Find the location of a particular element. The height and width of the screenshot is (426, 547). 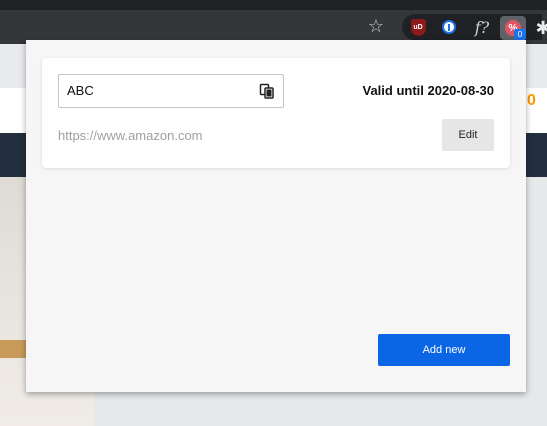

extensions-puzzle-icon: ✱ is located at coordinates (540, 28).